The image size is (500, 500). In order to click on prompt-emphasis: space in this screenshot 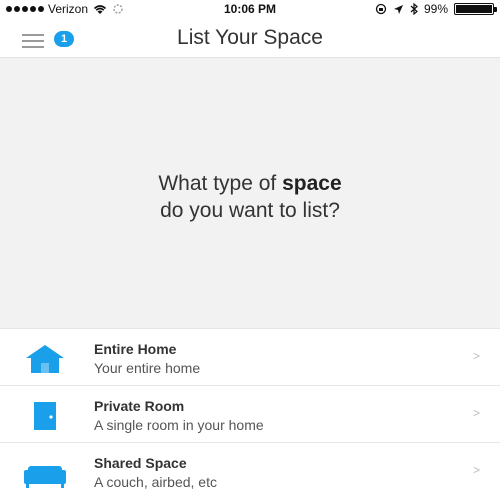, I will do `click(312, 183)`.